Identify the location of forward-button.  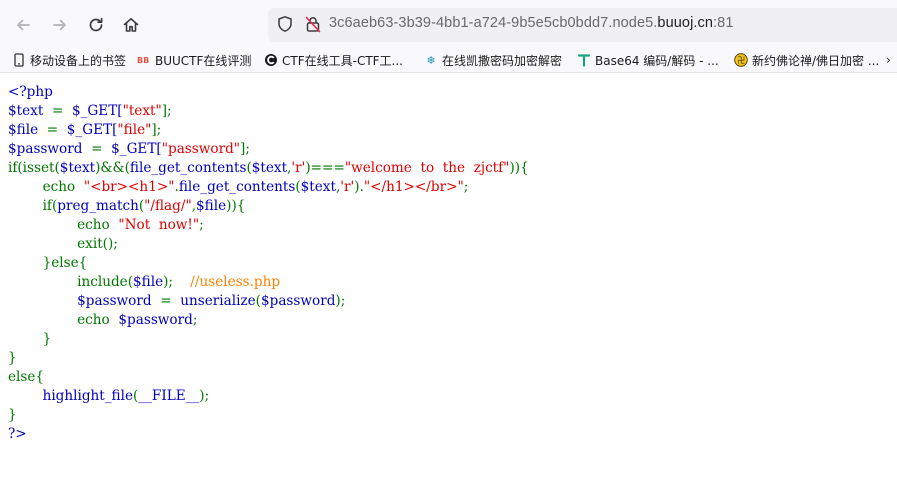
(60, 25).